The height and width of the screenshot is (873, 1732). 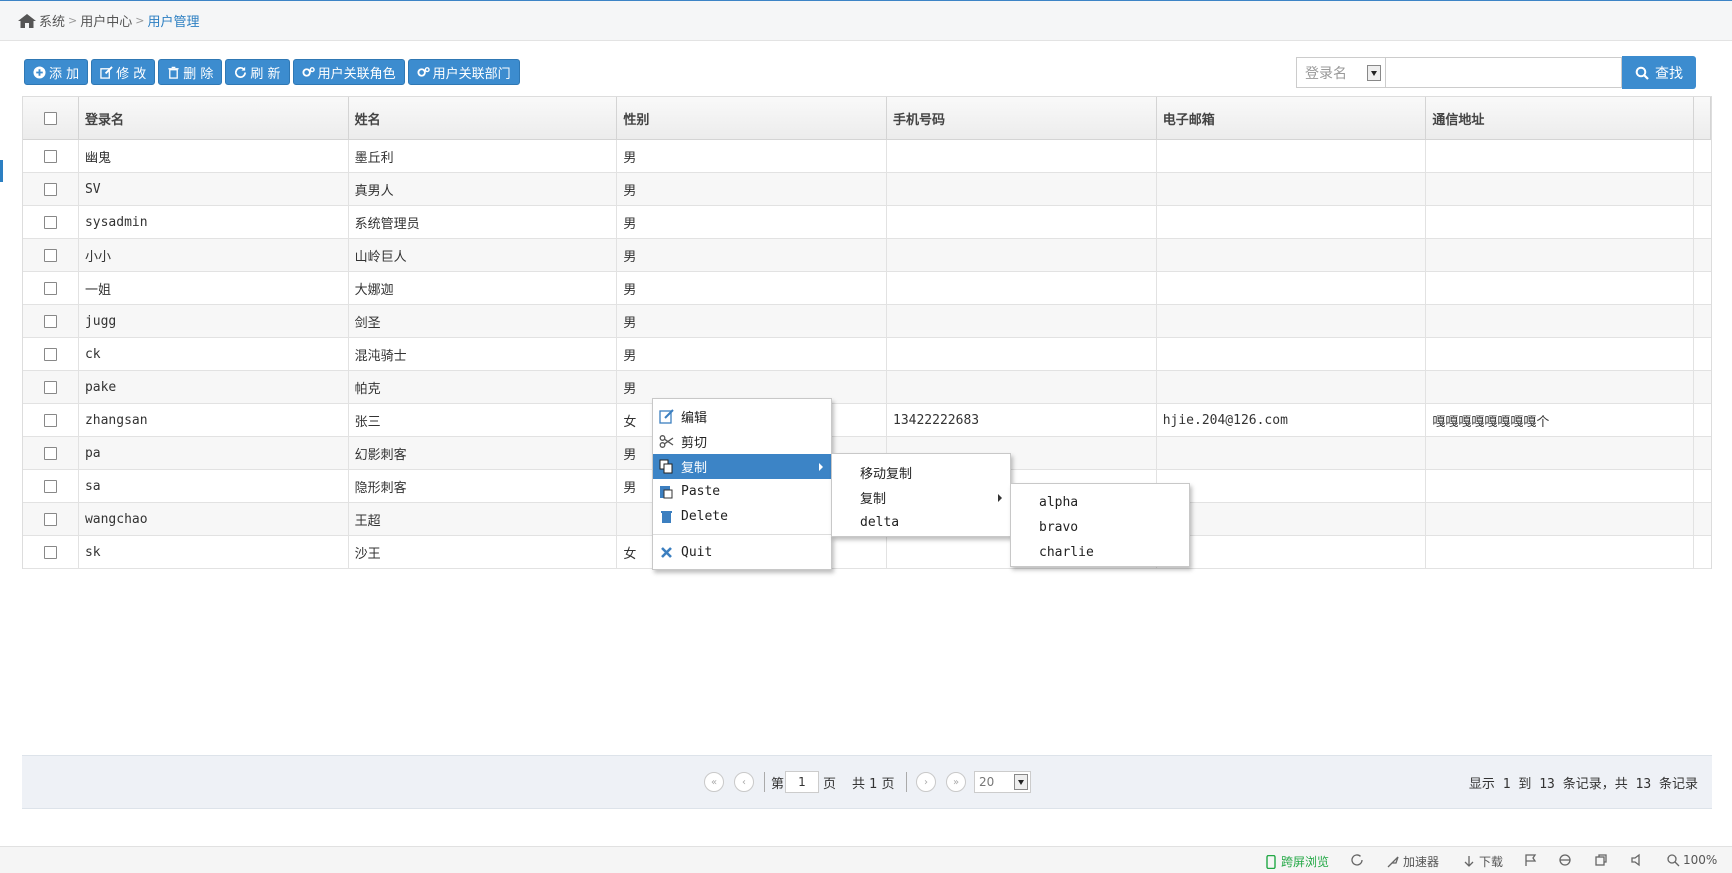 I want to click on header-name: 姓名, so click(x=483, y=118).